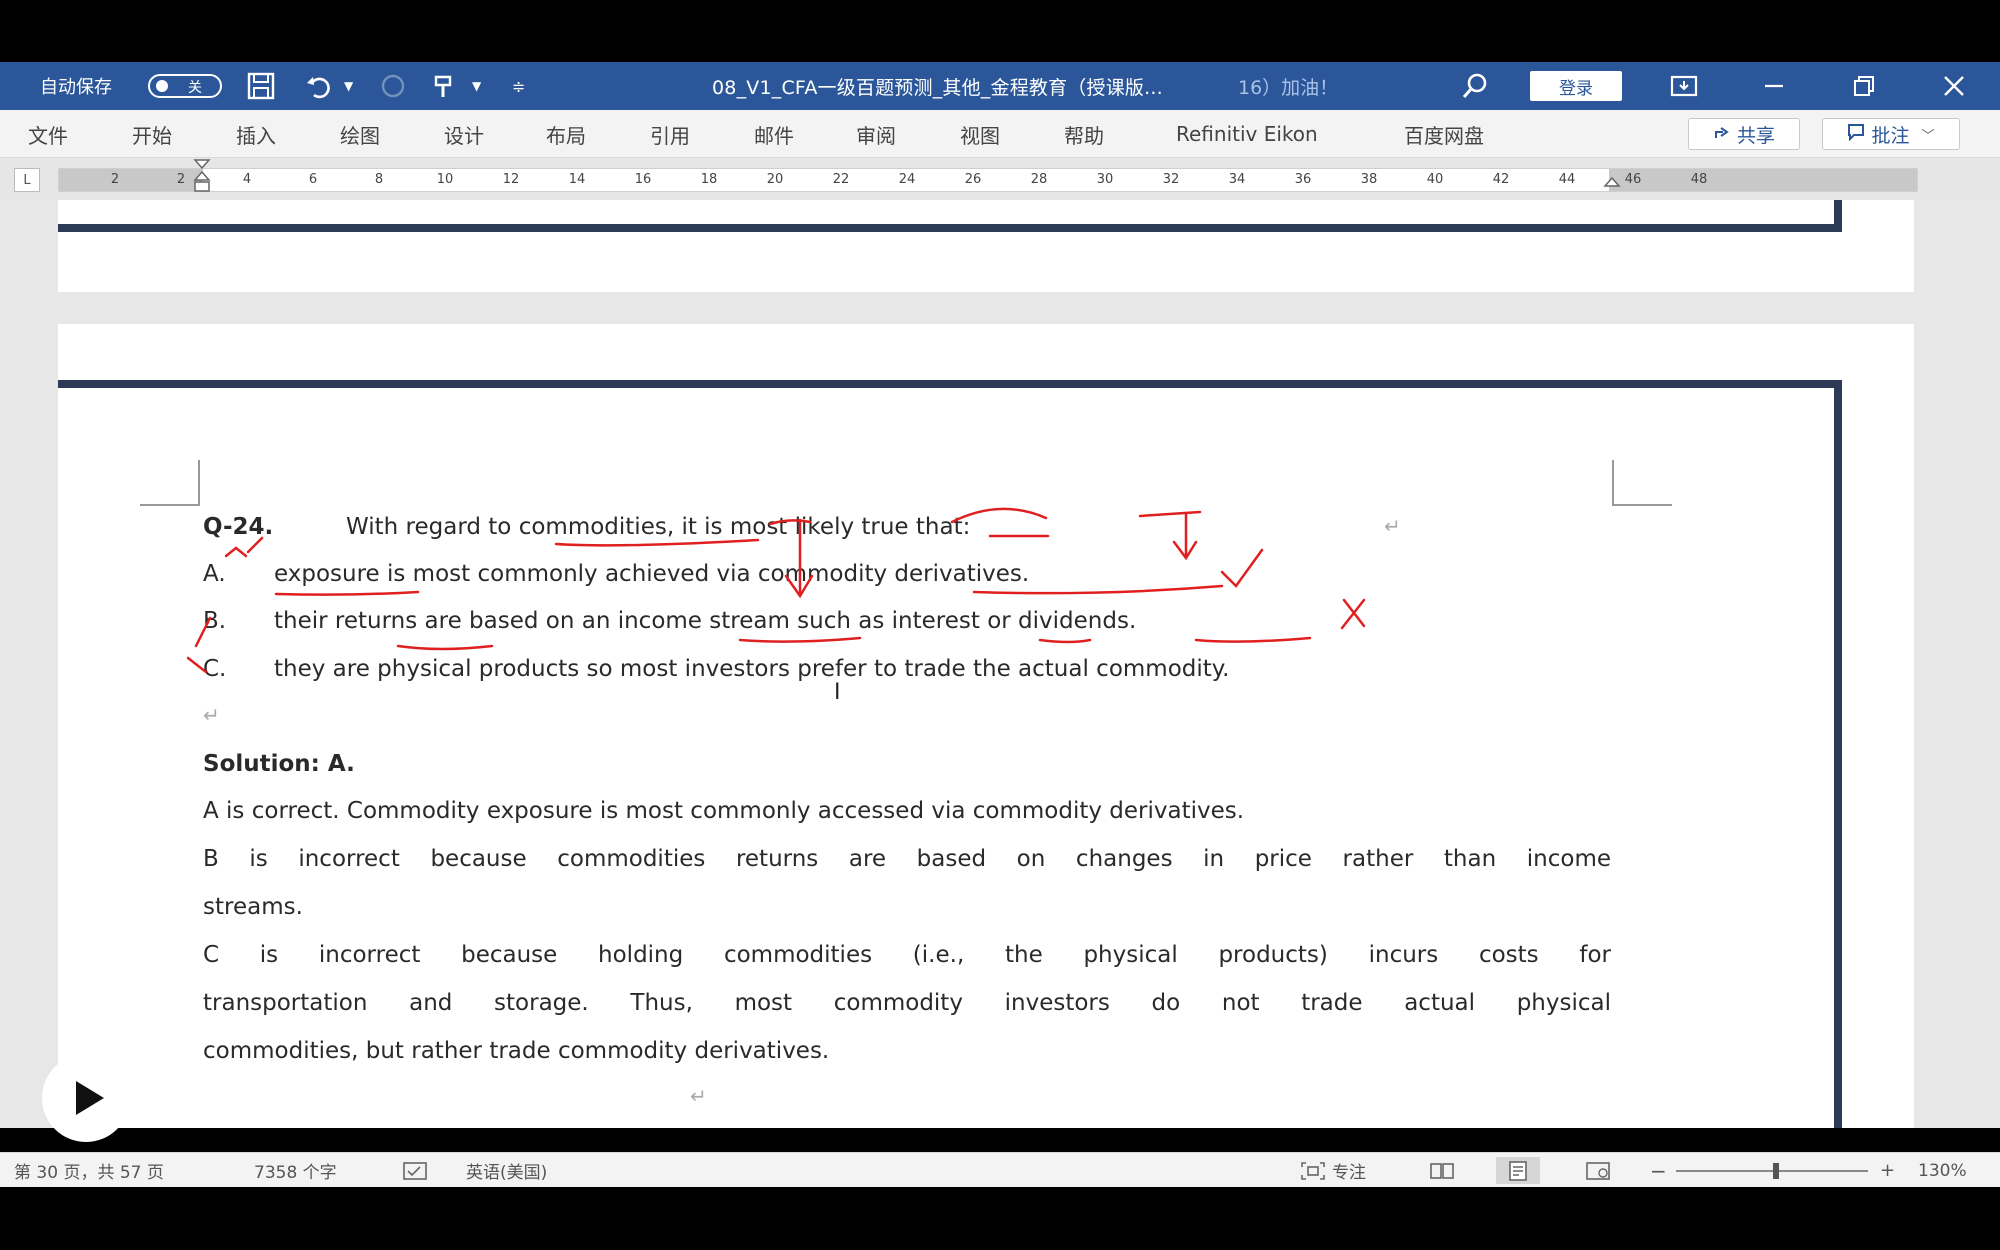 The height and width of the screenshot is (1250, 2000). I want to click on explanation-b-line-2: streams., so click(253, 907).